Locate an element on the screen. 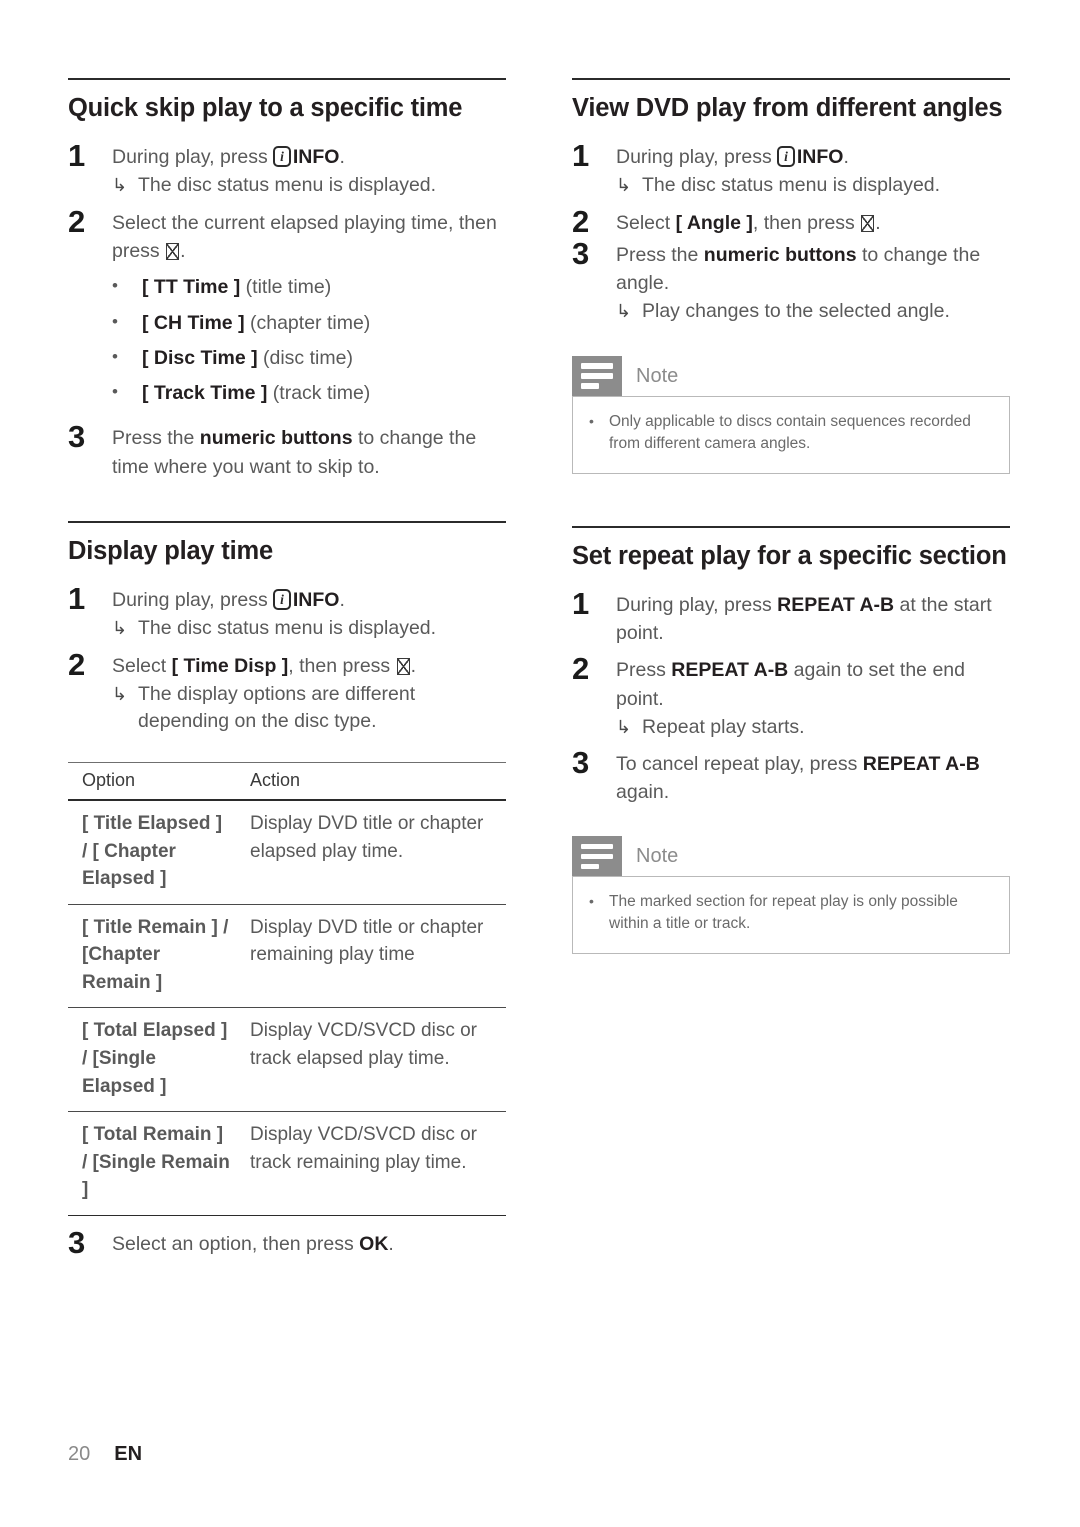  step-item: 3 Select an option, then press OK. is located at coordinates (287, 1242).